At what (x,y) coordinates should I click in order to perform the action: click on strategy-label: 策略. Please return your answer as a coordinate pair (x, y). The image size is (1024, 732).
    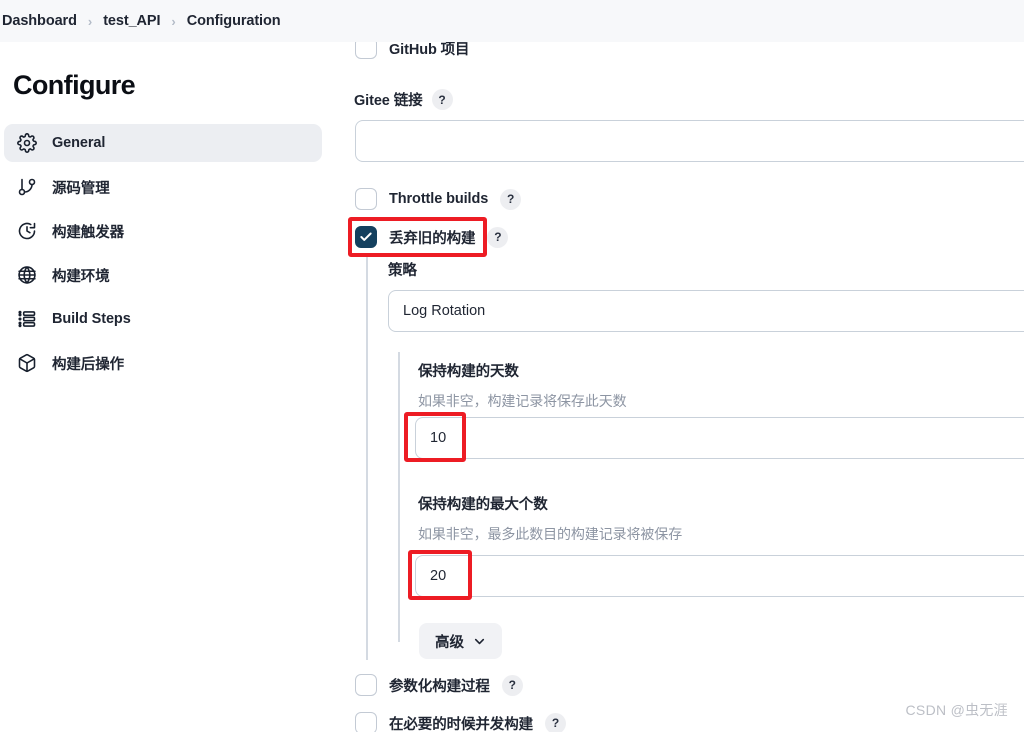
    Looking at the image, I should click on (402, 271).